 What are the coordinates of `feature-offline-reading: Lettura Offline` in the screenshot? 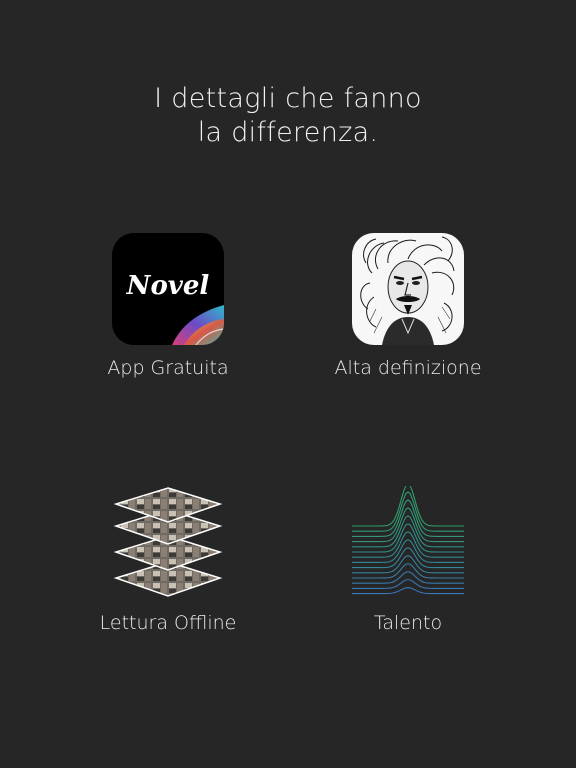 It's located at (168, 560).